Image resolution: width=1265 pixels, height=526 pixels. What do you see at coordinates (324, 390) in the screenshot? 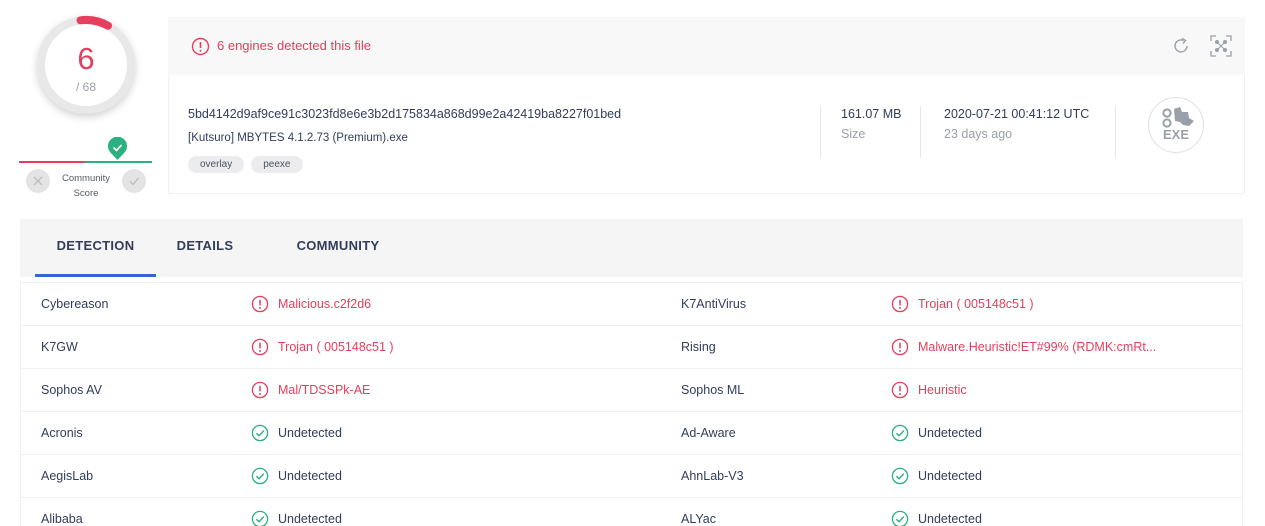
I see `result-text: Mal/TDSSPk-AE` at bounding box center [324, 390].